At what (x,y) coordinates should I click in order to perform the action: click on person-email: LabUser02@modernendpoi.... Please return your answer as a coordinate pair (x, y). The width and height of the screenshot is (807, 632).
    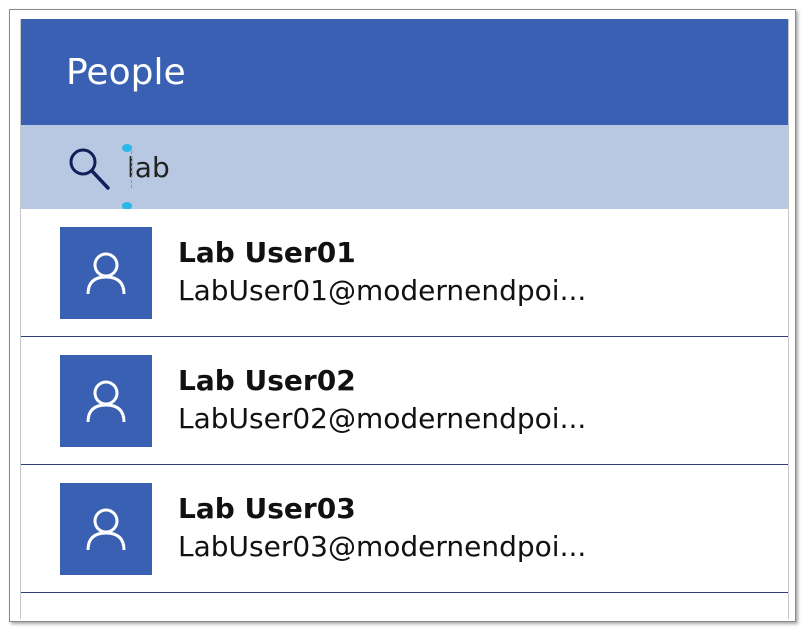
    Looking at the image, I should click on (382, 418).